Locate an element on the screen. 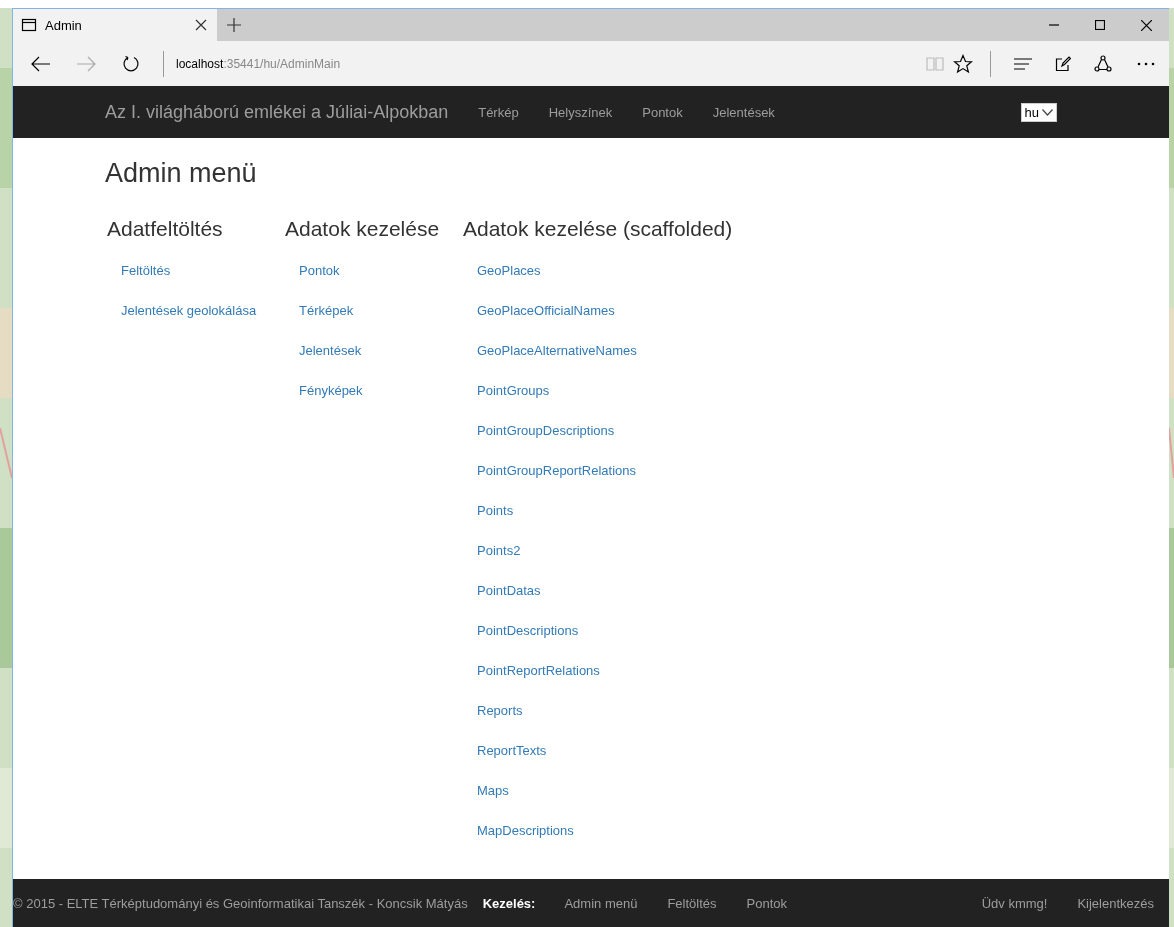 The height and width of the screenshot is (927, 1174). arrow-left-icon is located at coordinates (41, 63).